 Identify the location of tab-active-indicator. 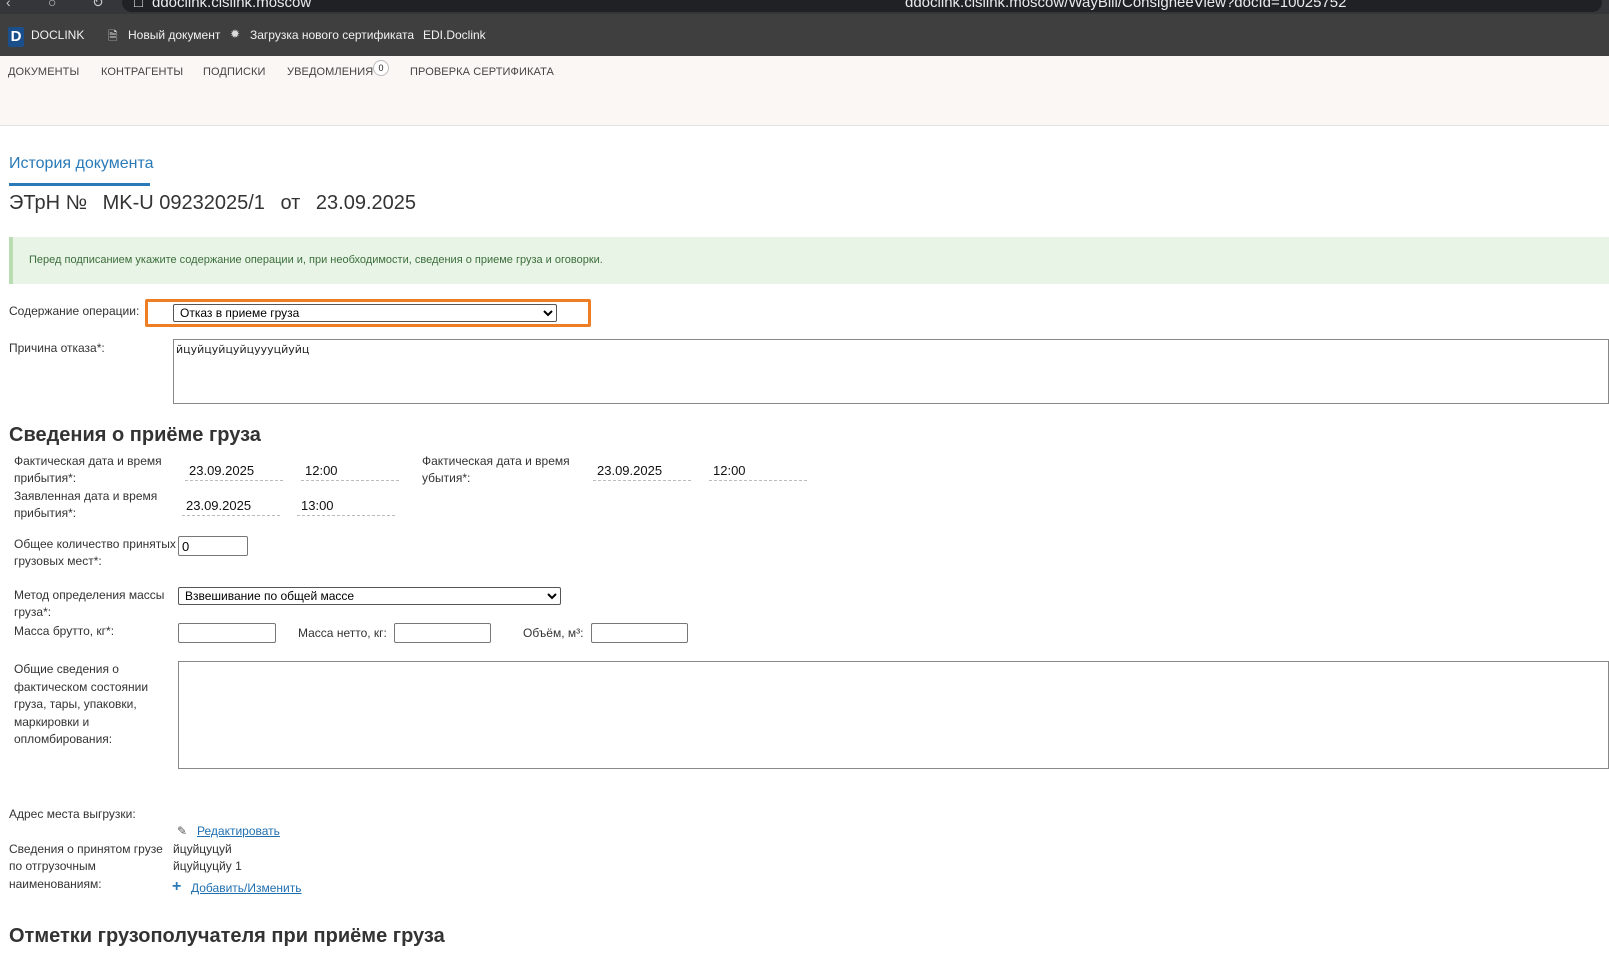
(79, 184).